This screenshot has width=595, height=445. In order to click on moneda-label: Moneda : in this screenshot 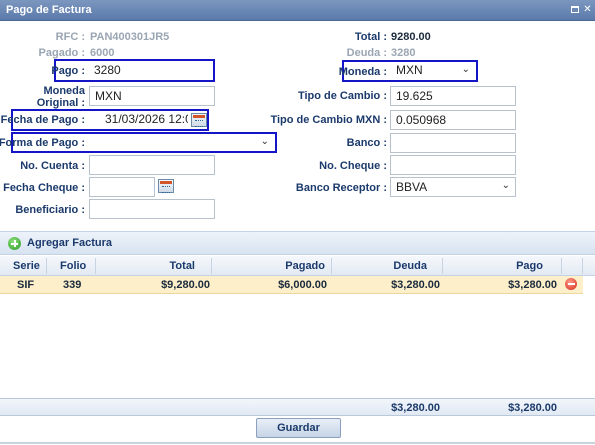, I will do `click(362, 72)`.